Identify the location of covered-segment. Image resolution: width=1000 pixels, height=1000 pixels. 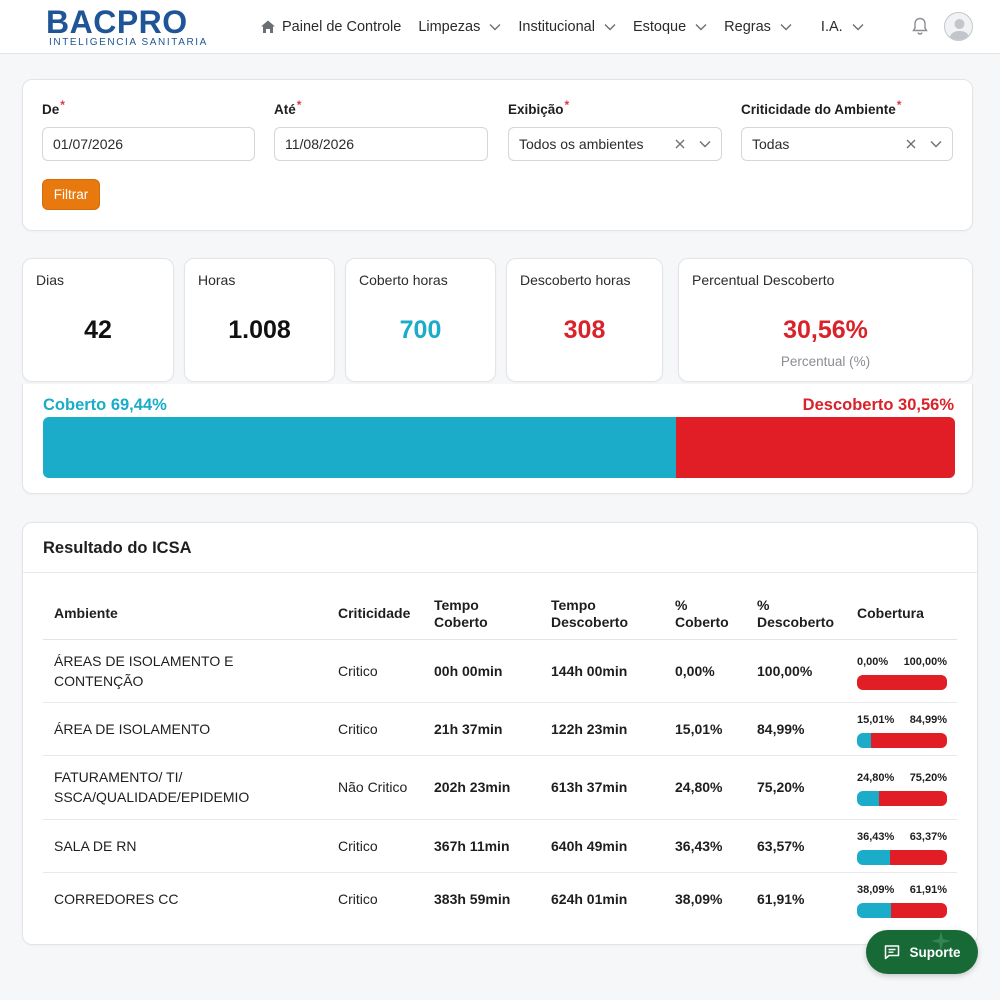
(360, 447).